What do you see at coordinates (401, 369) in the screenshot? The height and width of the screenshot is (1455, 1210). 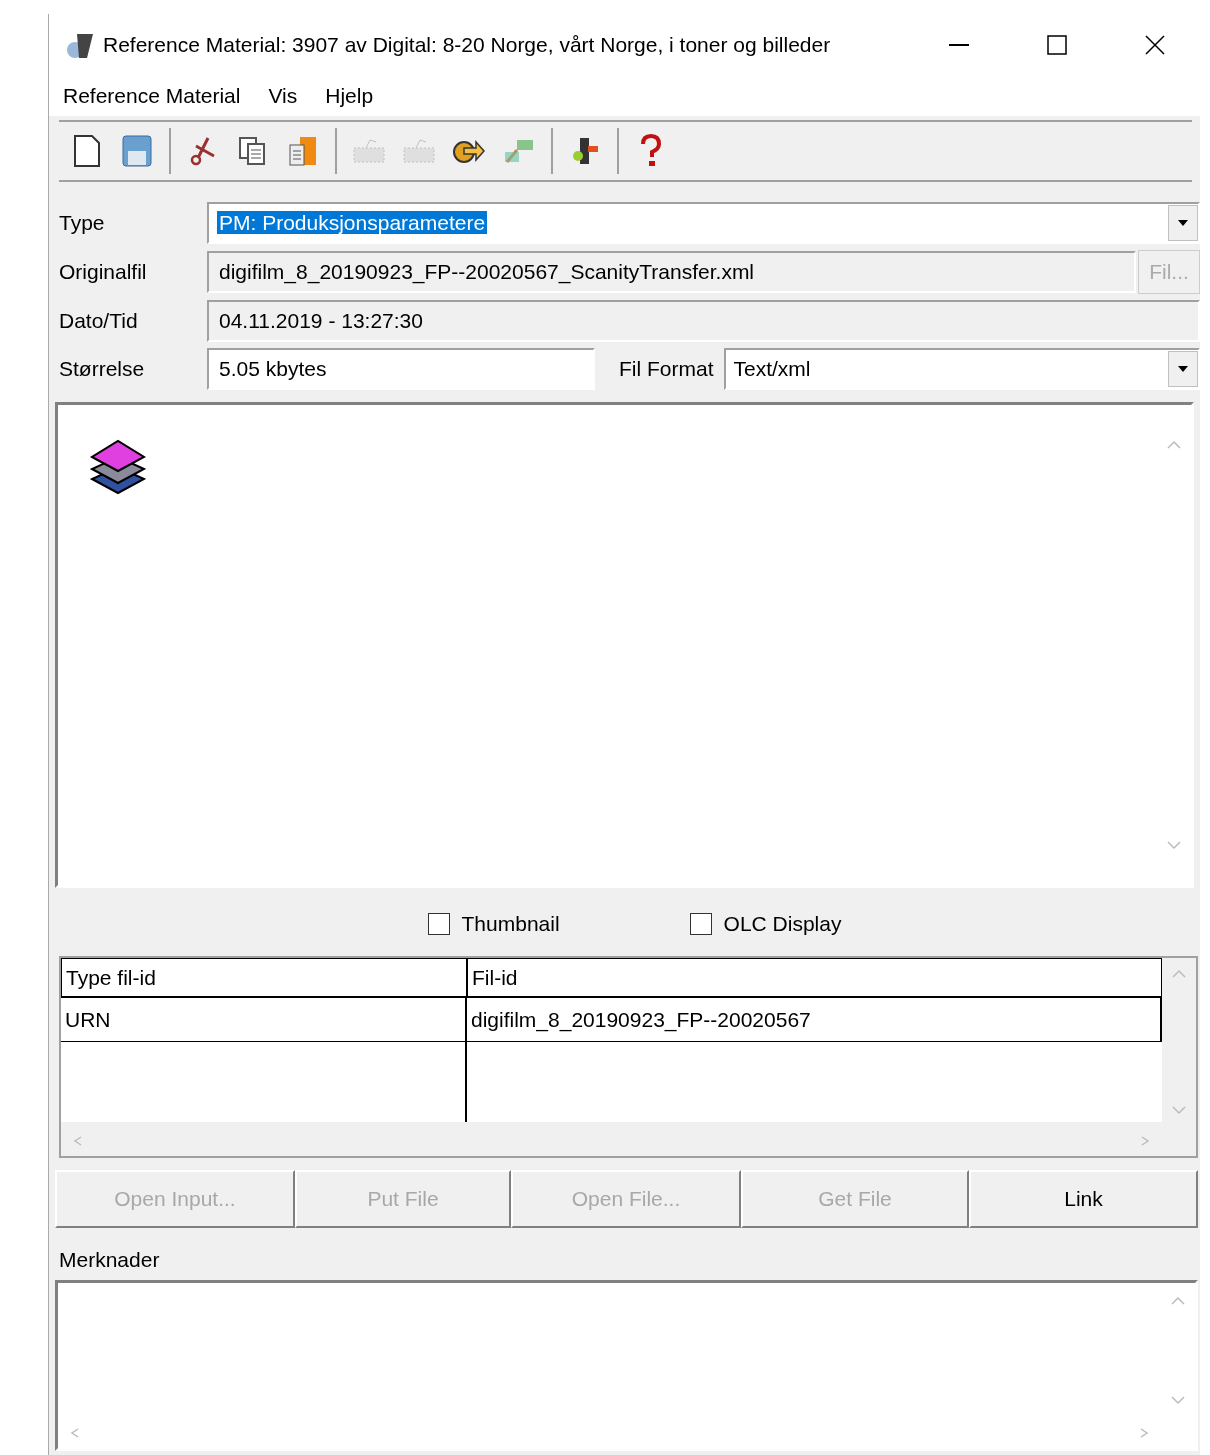 I see `size-field: 5.05 kbytes` at bounding box center [401, 369].